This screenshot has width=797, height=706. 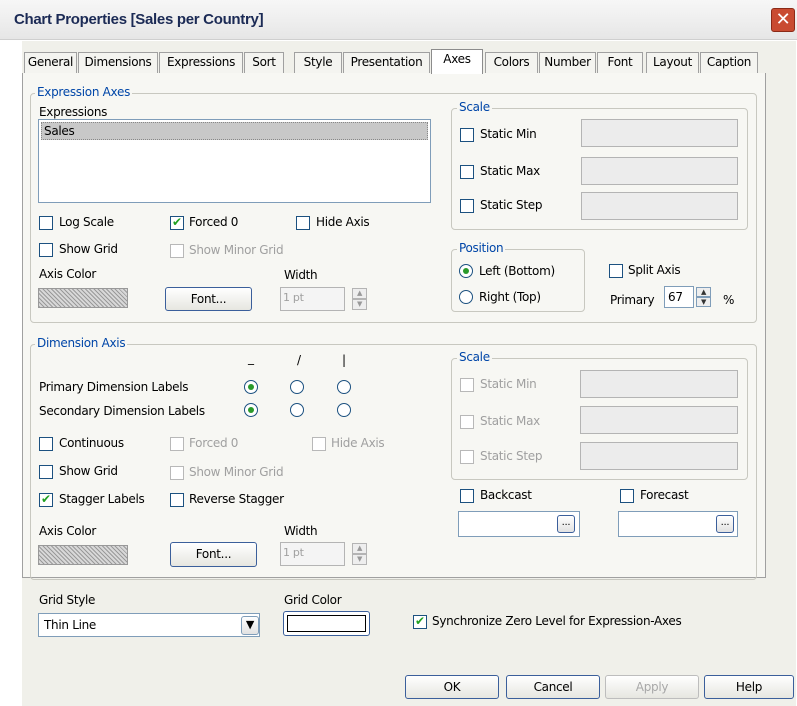 What do you see at coordinates (466, 297) in the screenshot?
I see `right-top-radio` at bounding box center [466, 297].